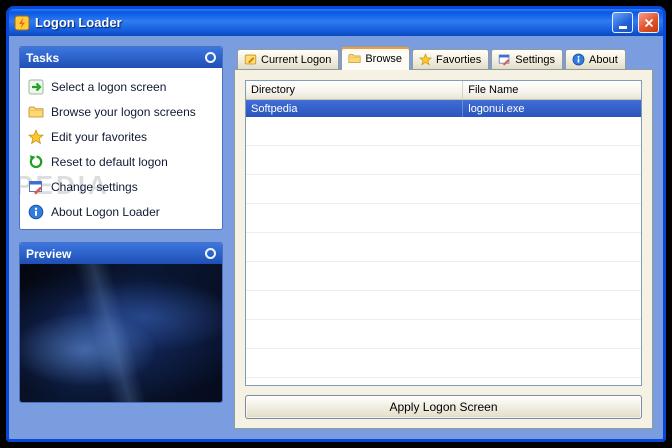 The image size is (672, 448). I want to click on task-select-logon-screen: Select a logon screen, so click(121, 86).